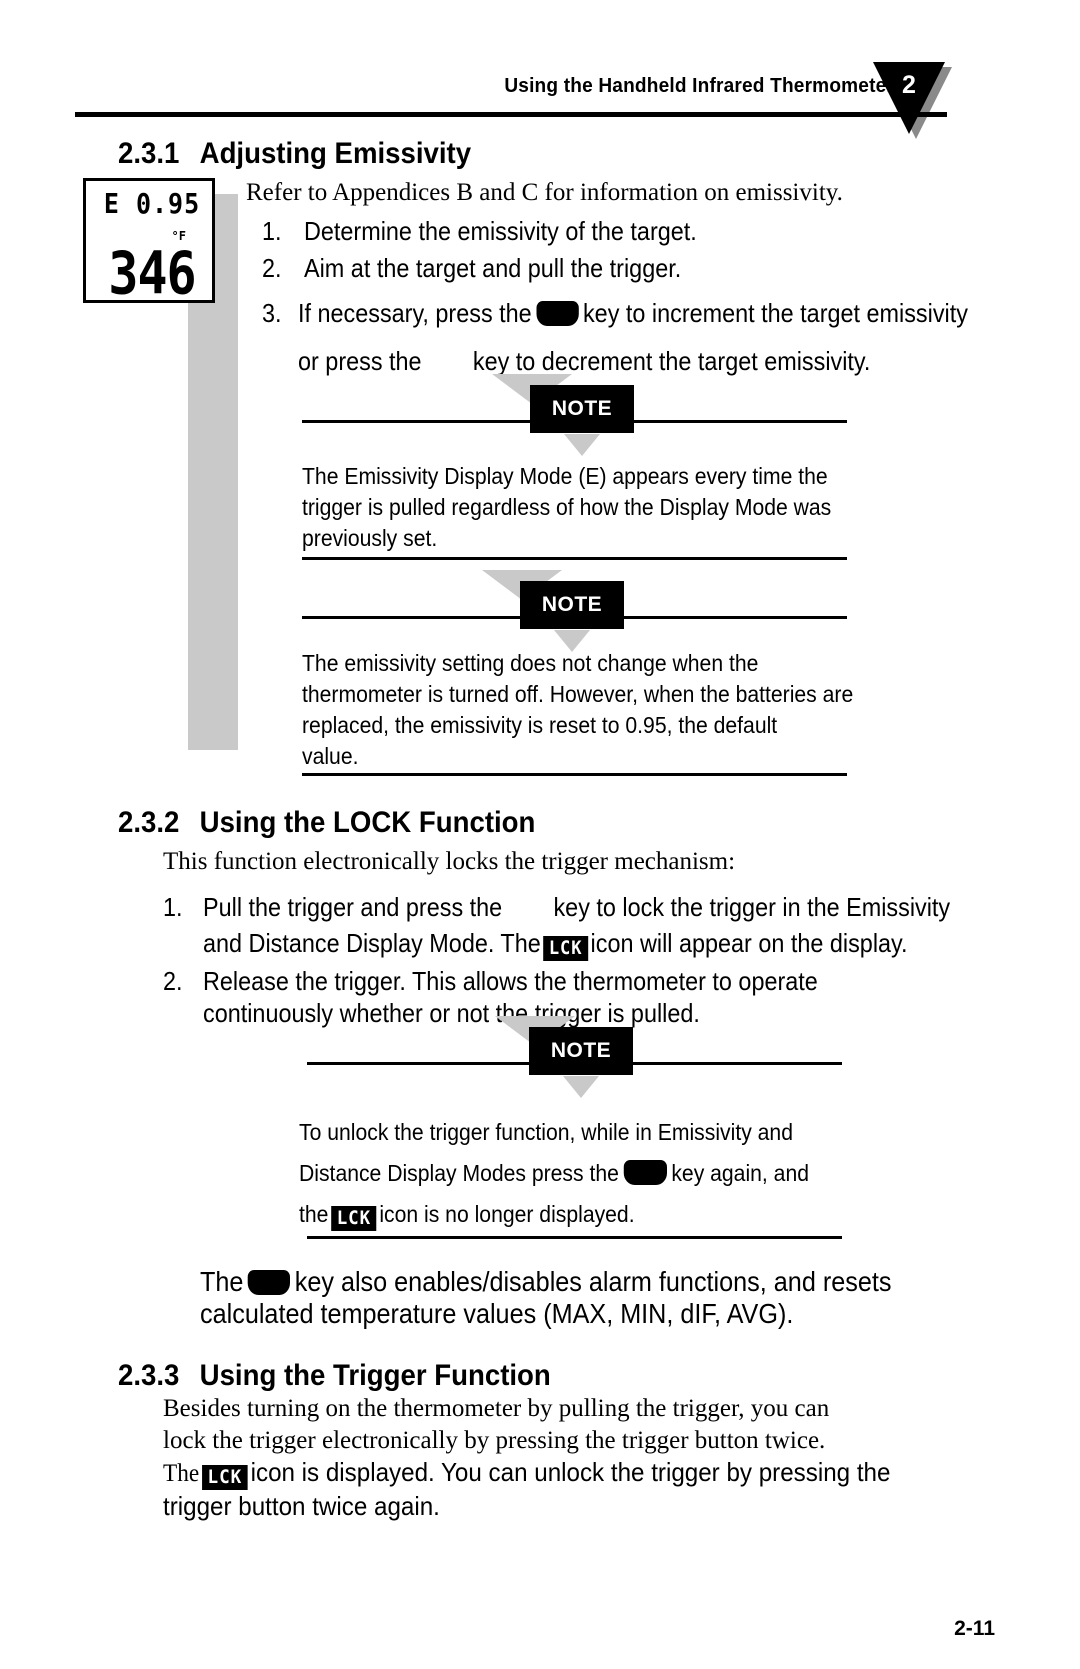 This screenshot has width=1080, height=1669. I want to click on heading-2-3-1: 2.3.1 Adjusting Emissivity, so click(294, 154).